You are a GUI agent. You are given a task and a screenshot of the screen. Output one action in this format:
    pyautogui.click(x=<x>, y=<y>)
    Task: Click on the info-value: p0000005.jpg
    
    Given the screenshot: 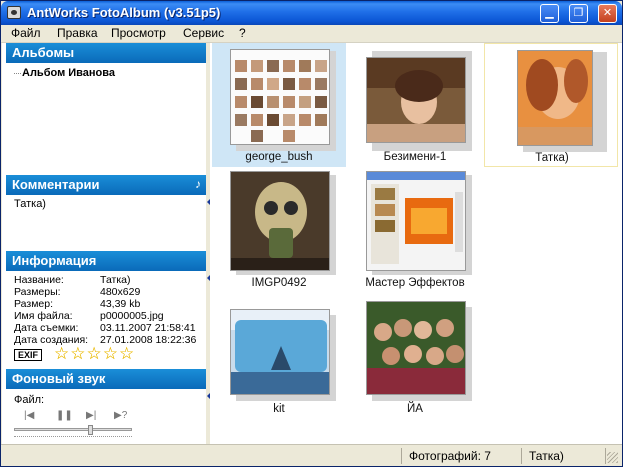 What is the action you would take?
    pyautogui.click(x=132, y=316)
    